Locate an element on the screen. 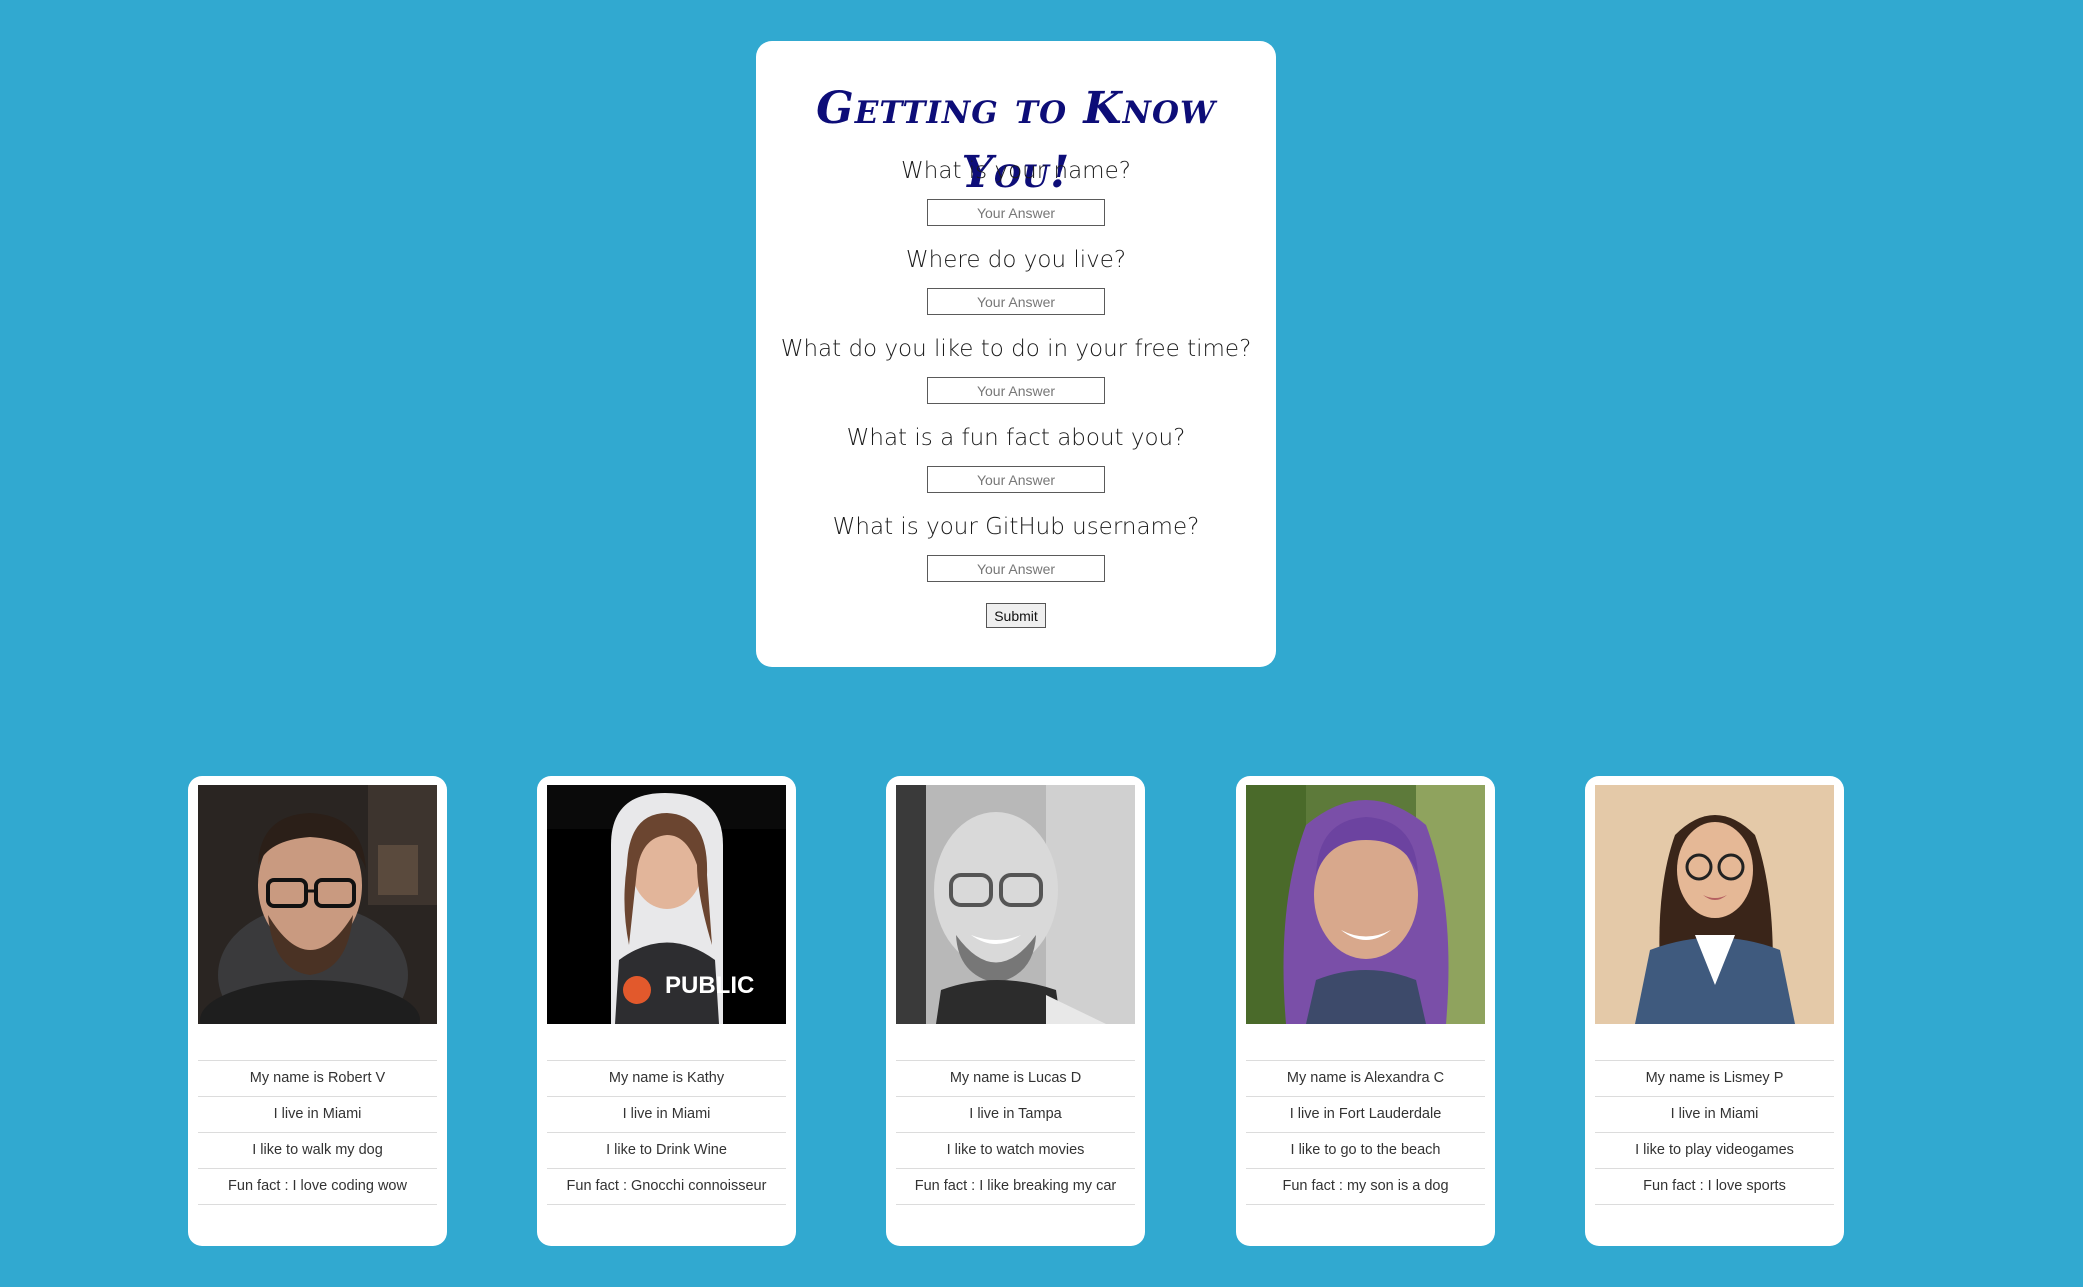  profile-name: My name is Lismey P is located at coordinates (1714, 1079).